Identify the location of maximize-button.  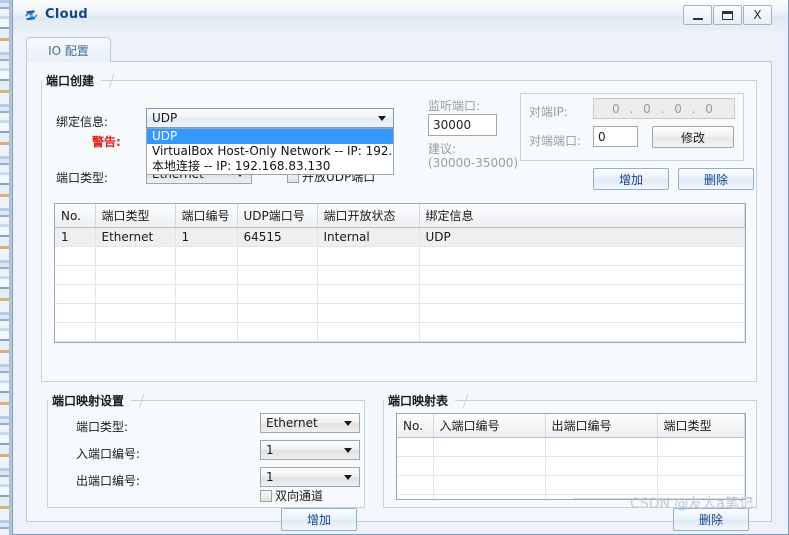
(727, 15).